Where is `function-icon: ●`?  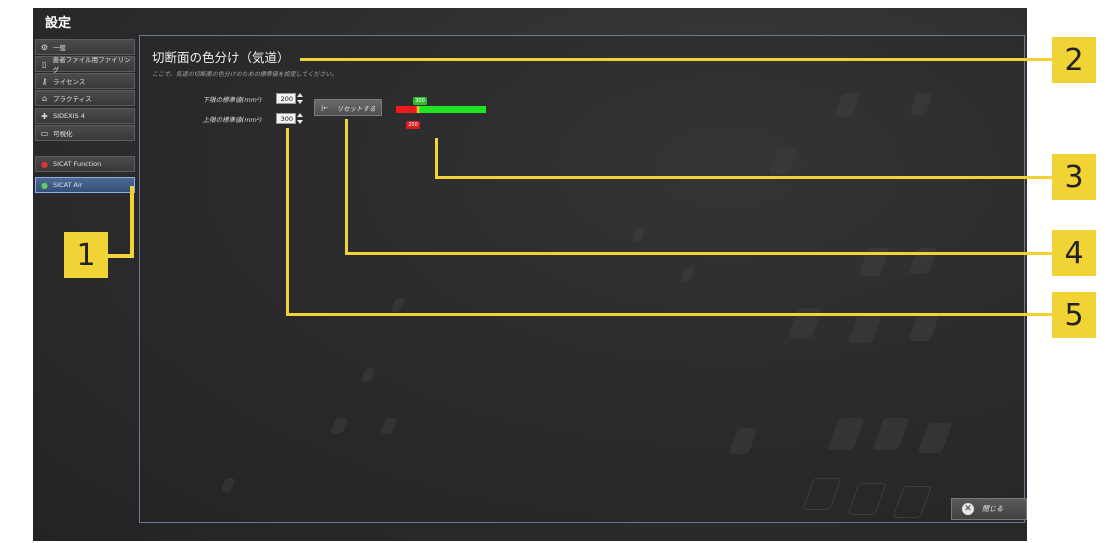
function-icon: ● is located at coordinates (44, 164).